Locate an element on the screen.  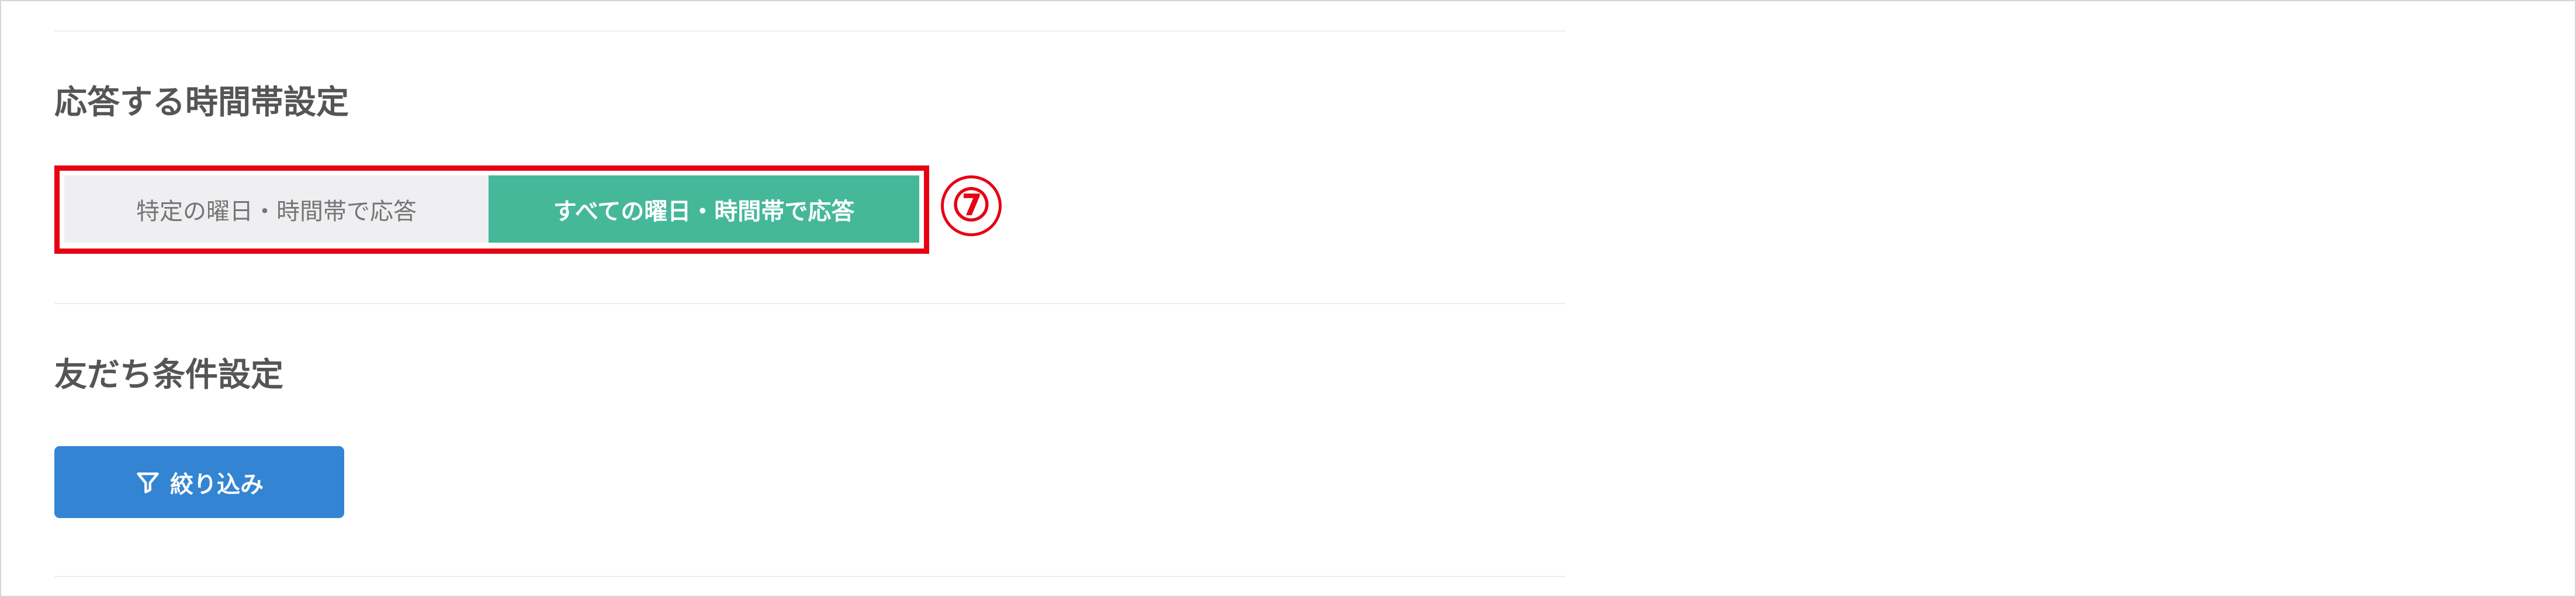
filter-icon is located at coordinates (148, 482).